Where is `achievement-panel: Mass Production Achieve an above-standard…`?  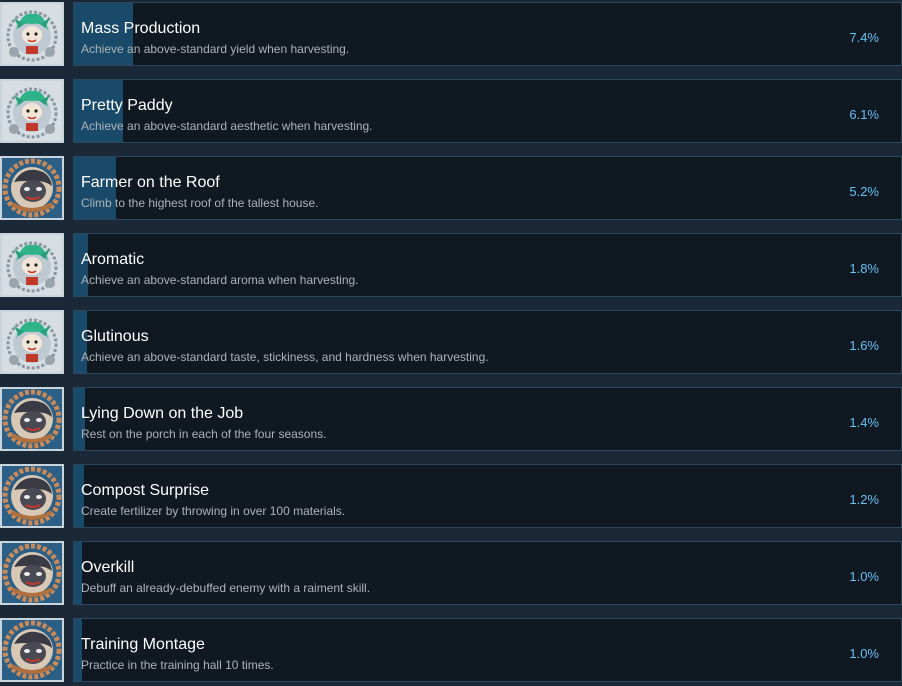
achievement-panel: Mass Production Achieve an above-standard… is located at coordinates (487, 34).